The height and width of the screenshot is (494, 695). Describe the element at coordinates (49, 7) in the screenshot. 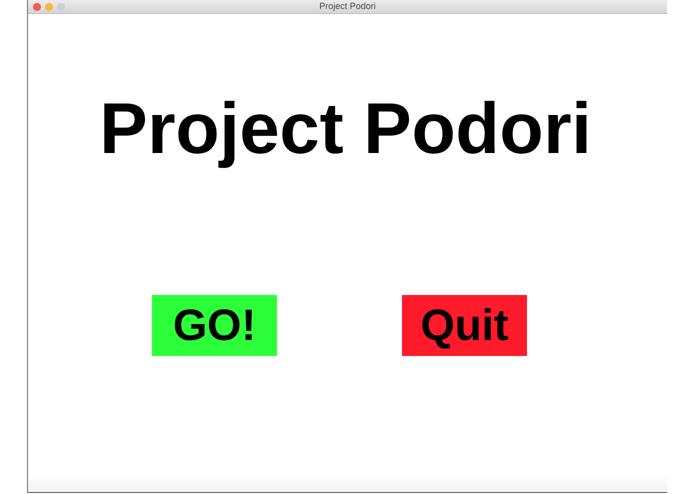

I see `minimize-icon` at that location.